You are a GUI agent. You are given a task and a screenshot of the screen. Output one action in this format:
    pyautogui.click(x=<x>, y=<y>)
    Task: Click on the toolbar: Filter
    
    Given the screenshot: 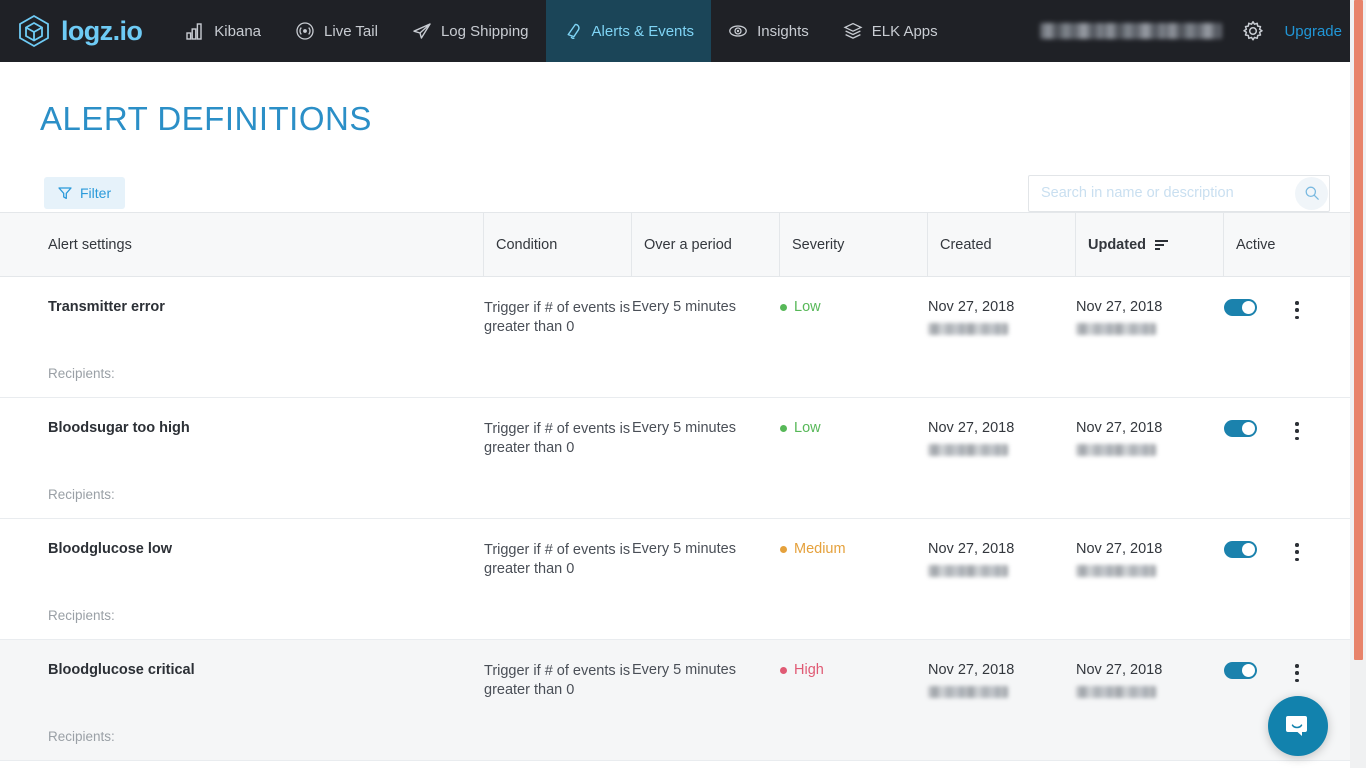 What is the action you would take?
    pyautogui.click(x=683, y=175)
    